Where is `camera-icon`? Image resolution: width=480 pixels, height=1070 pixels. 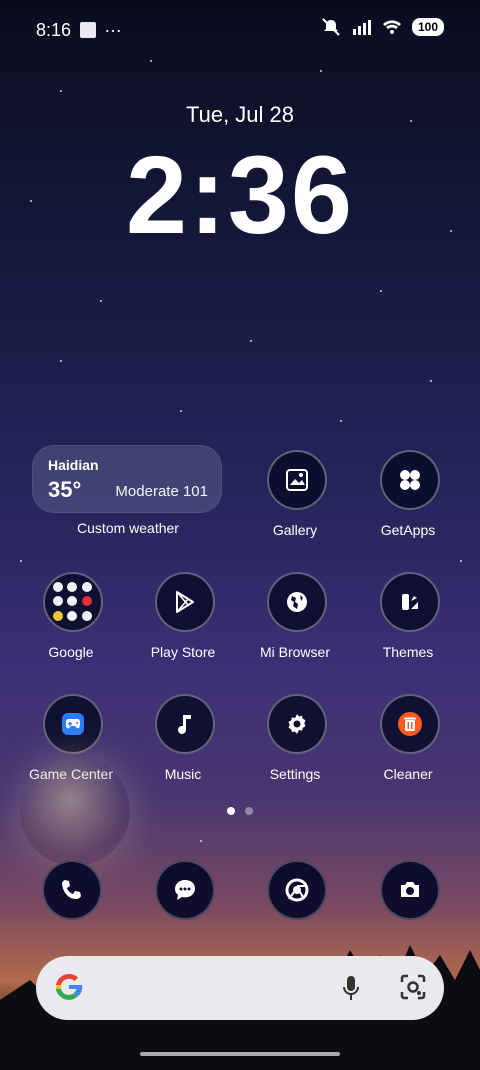 camera-icon is located at coordinates (410, 889).